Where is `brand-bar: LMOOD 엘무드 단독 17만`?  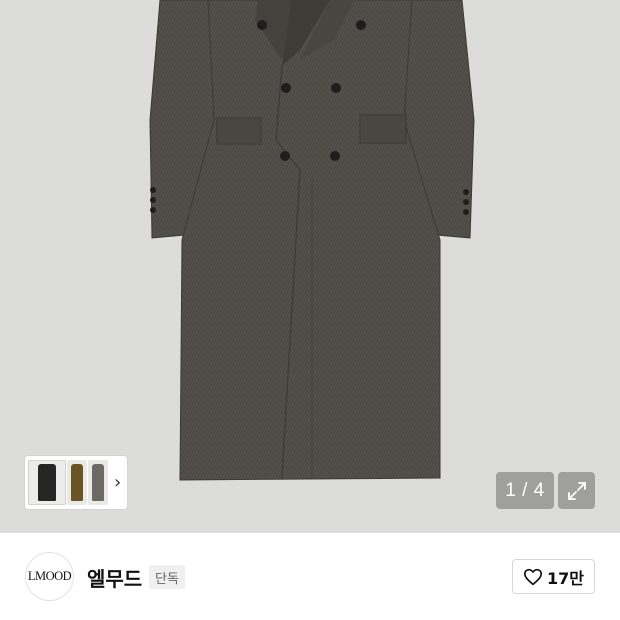 brand-bar: LMOOD 엘무드 단독 17만 is located at coordinates (310, 576).